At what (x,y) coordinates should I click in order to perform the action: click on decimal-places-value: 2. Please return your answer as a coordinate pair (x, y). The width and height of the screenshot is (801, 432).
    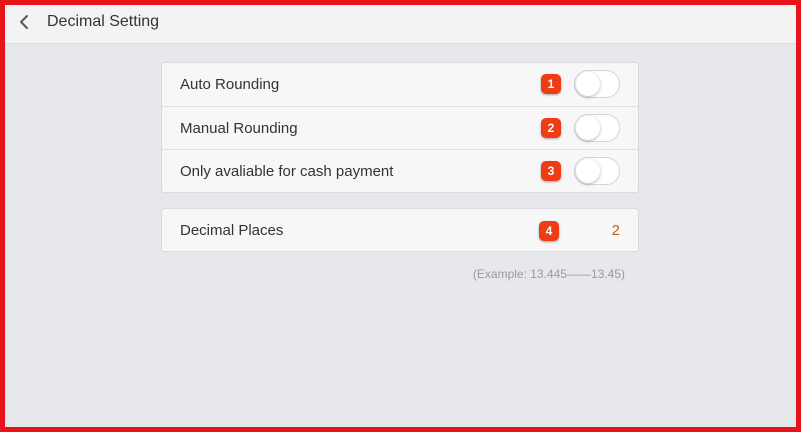
    Looking at the image, I should click on (616, 230).